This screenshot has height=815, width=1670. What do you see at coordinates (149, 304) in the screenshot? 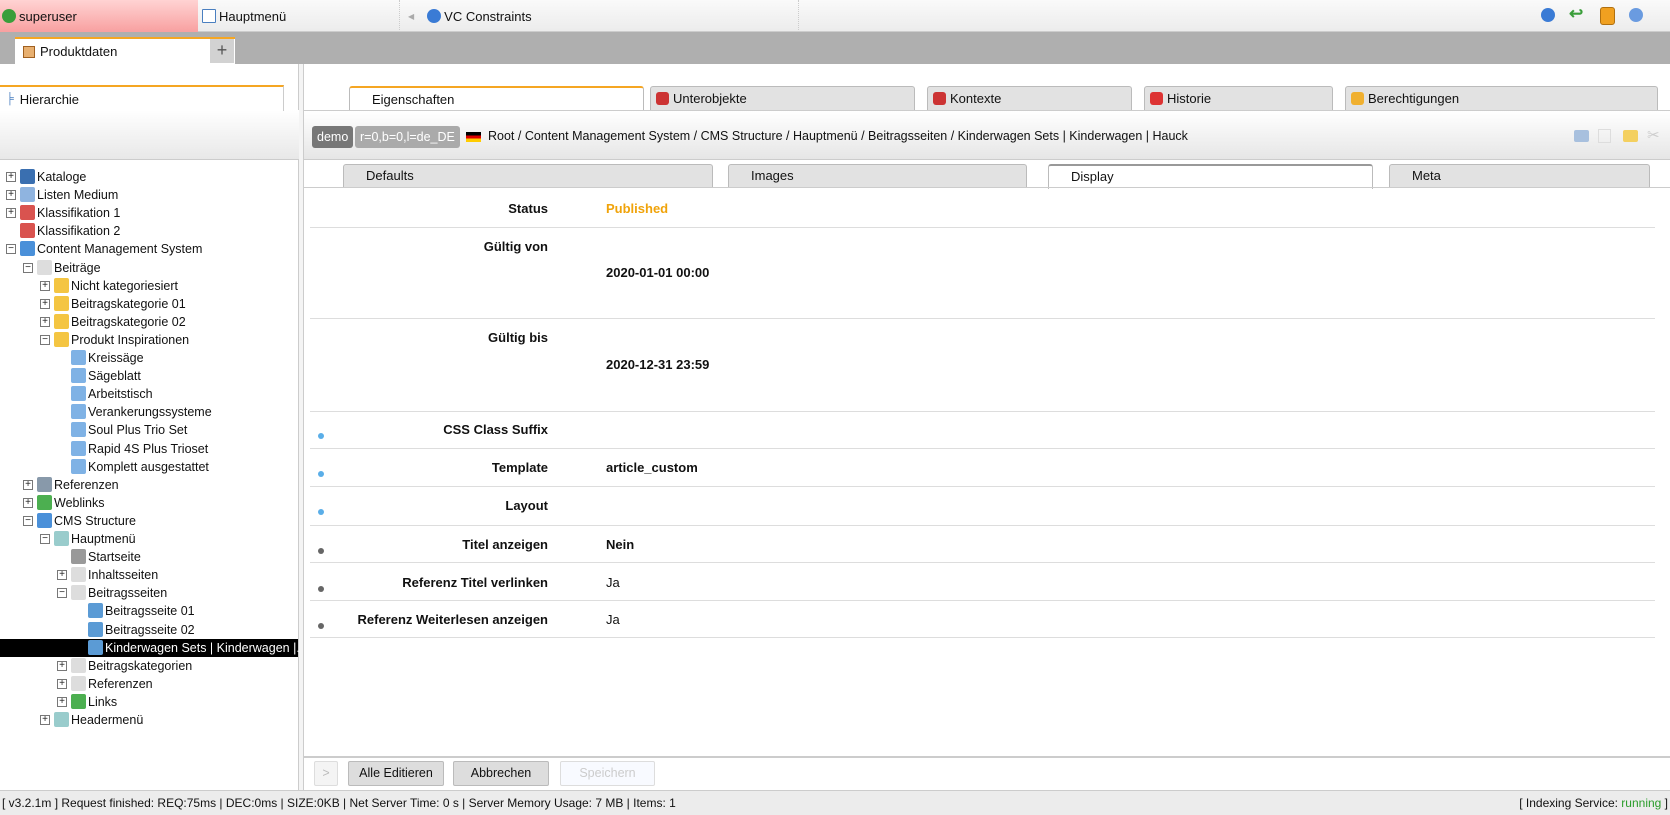
I see `tree-item: + Beitragskategorie 01` at bounding box center [149, 304].